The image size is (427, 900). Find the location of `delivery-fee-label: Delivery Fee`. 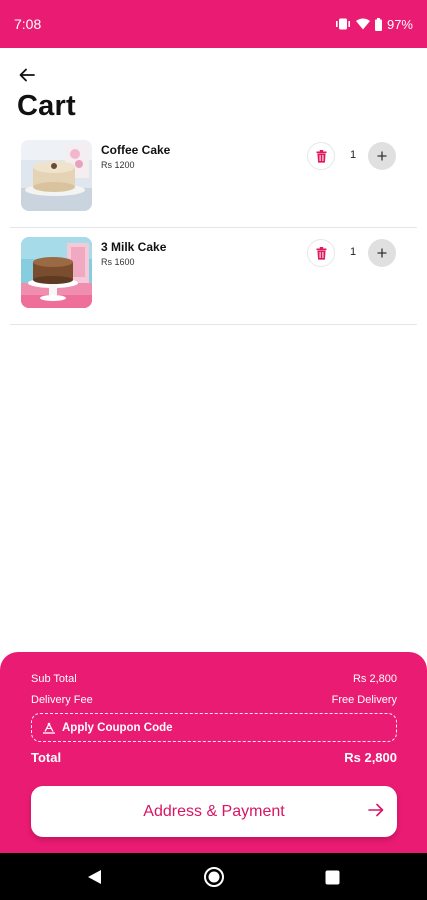

delivery-fee-label: Delivery Fee is located at coordinates (62, 700).